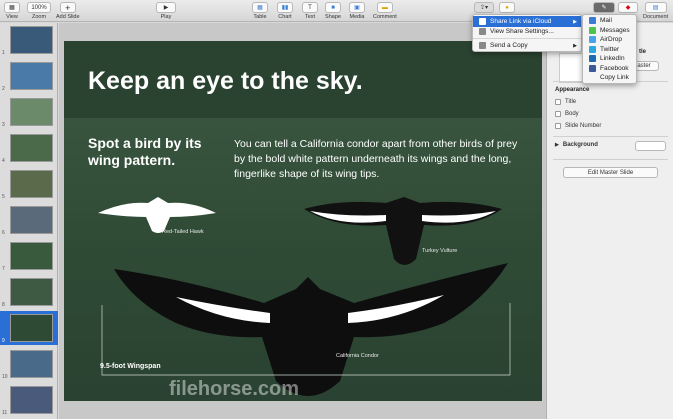 The image size is (673, 419). What do you see at coordinates (166, 17) in the screenshot?
I see `play-label: Play` at bounding box center [166, 17].